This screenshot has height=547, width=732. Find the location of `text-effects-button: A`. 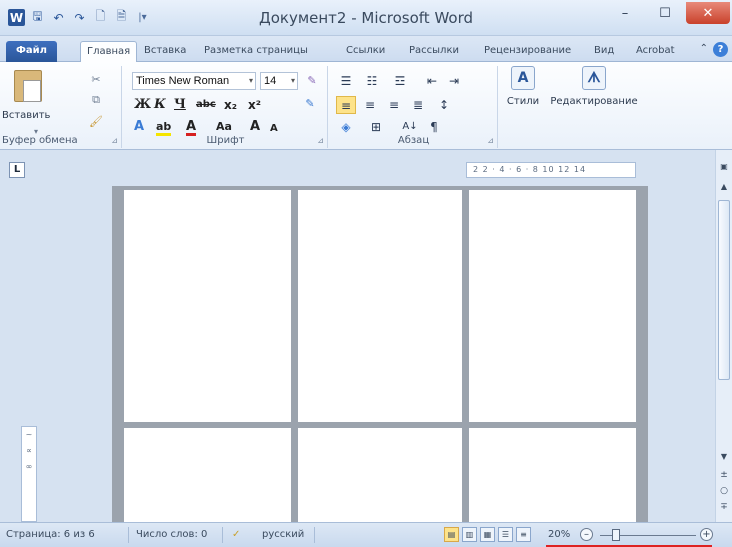

text-effects-button: A is located at coordinates (139, 127).